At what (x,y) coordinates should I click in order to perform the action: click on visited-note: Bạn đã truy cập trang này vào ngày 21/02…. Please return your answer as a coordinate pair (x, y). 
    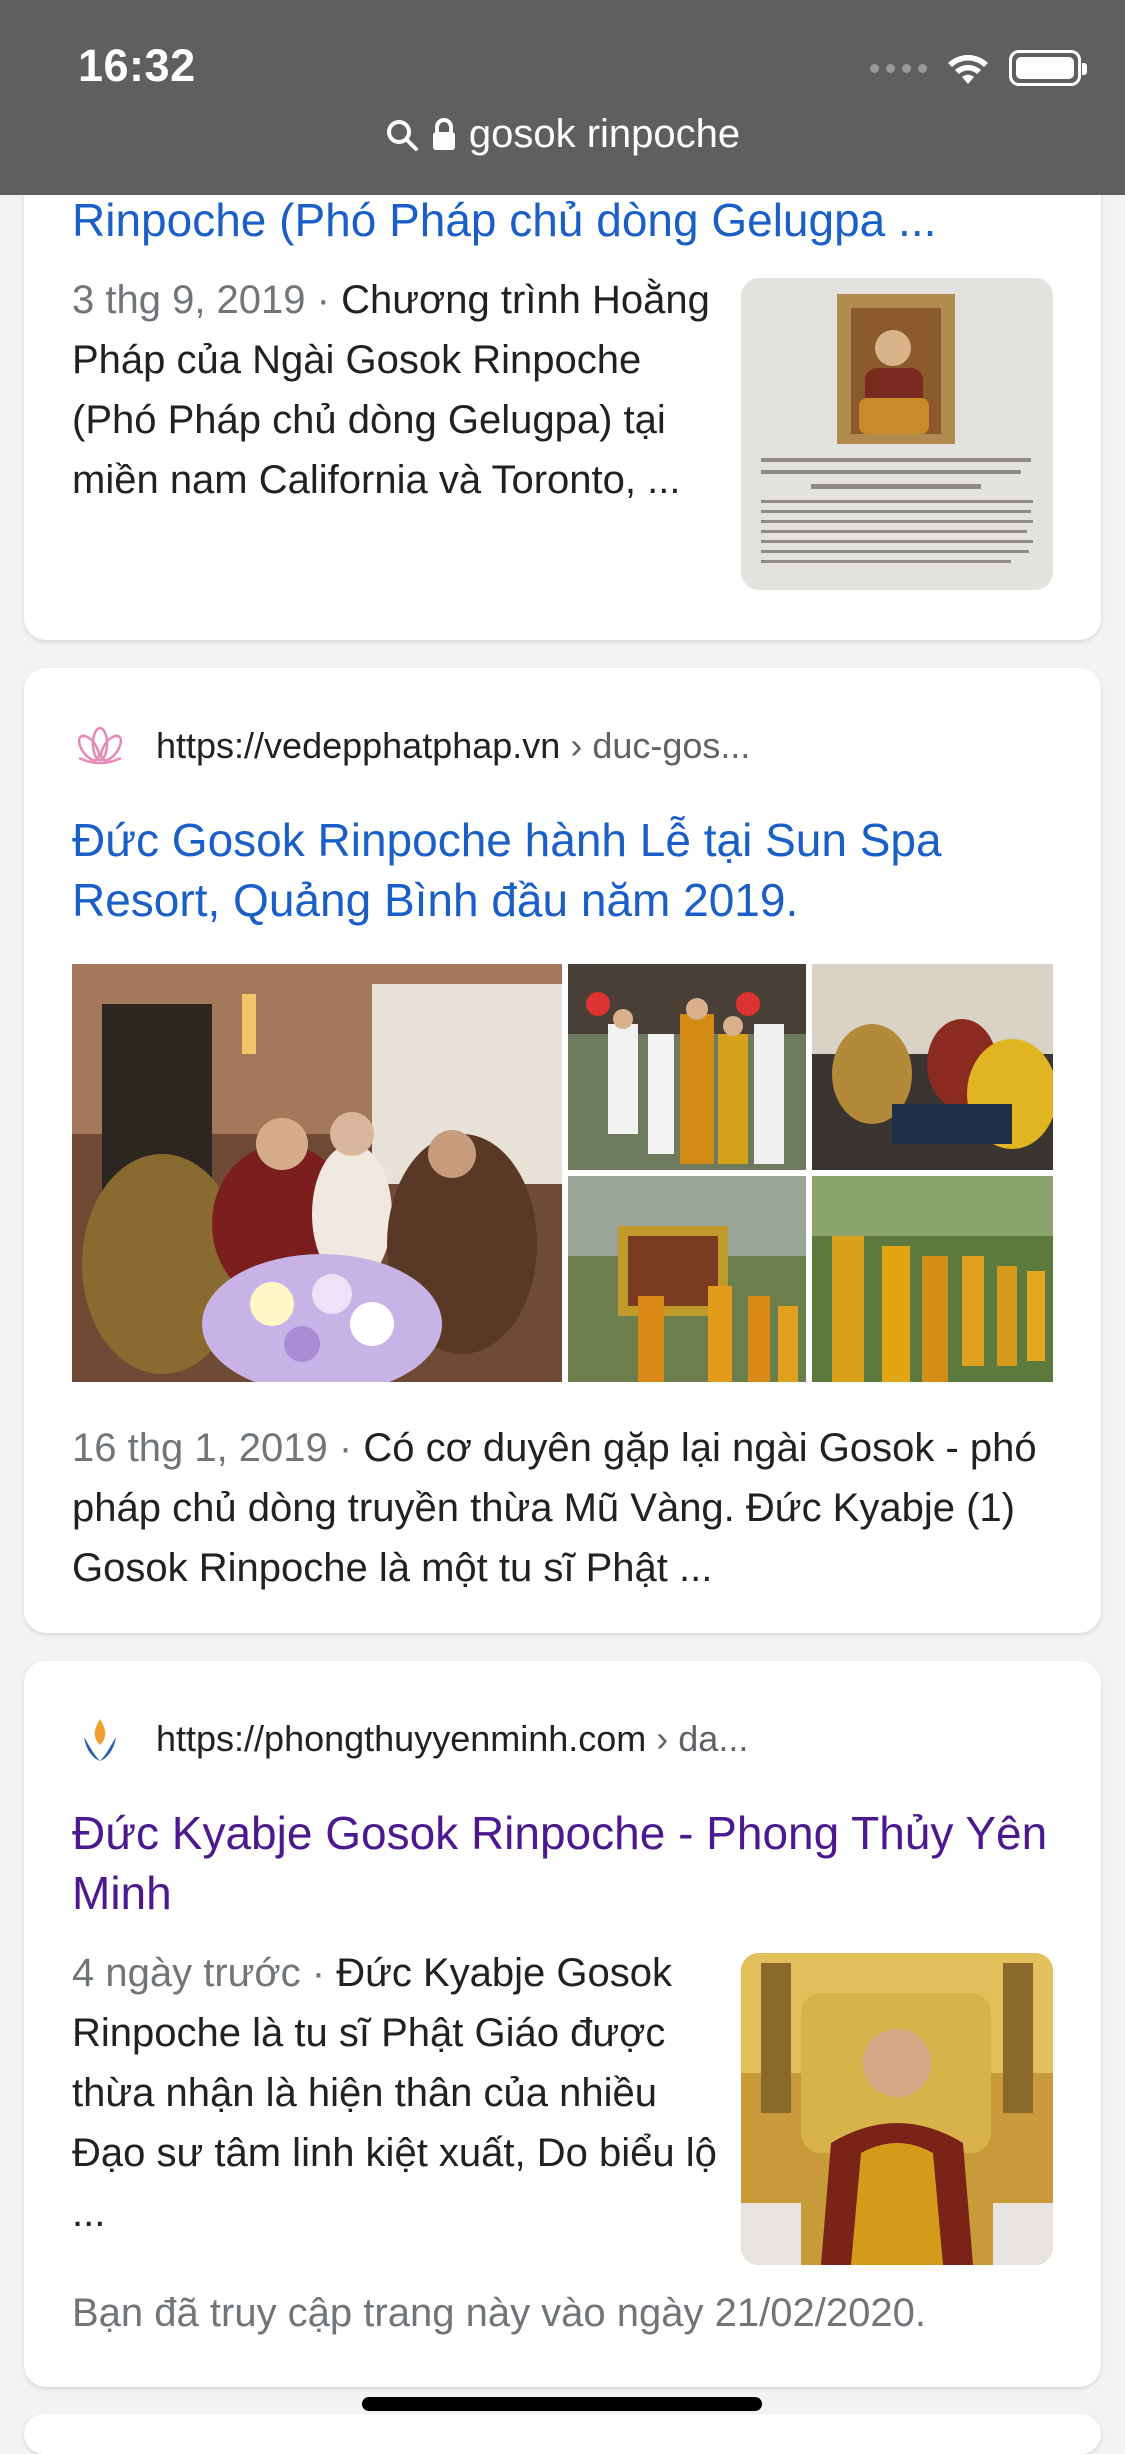
    Looking at the image, I should click on (499, 2313).